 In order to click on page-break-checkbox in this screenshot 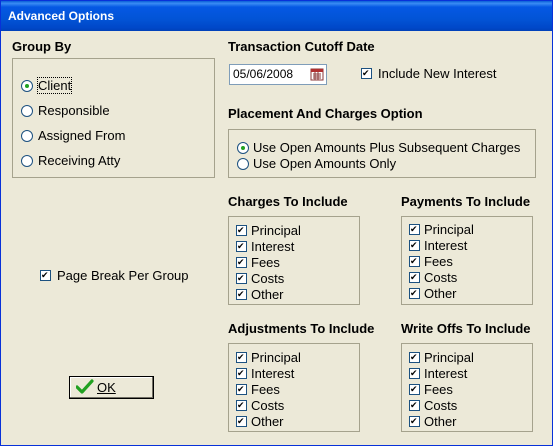, I will do `click(45, 275)`.